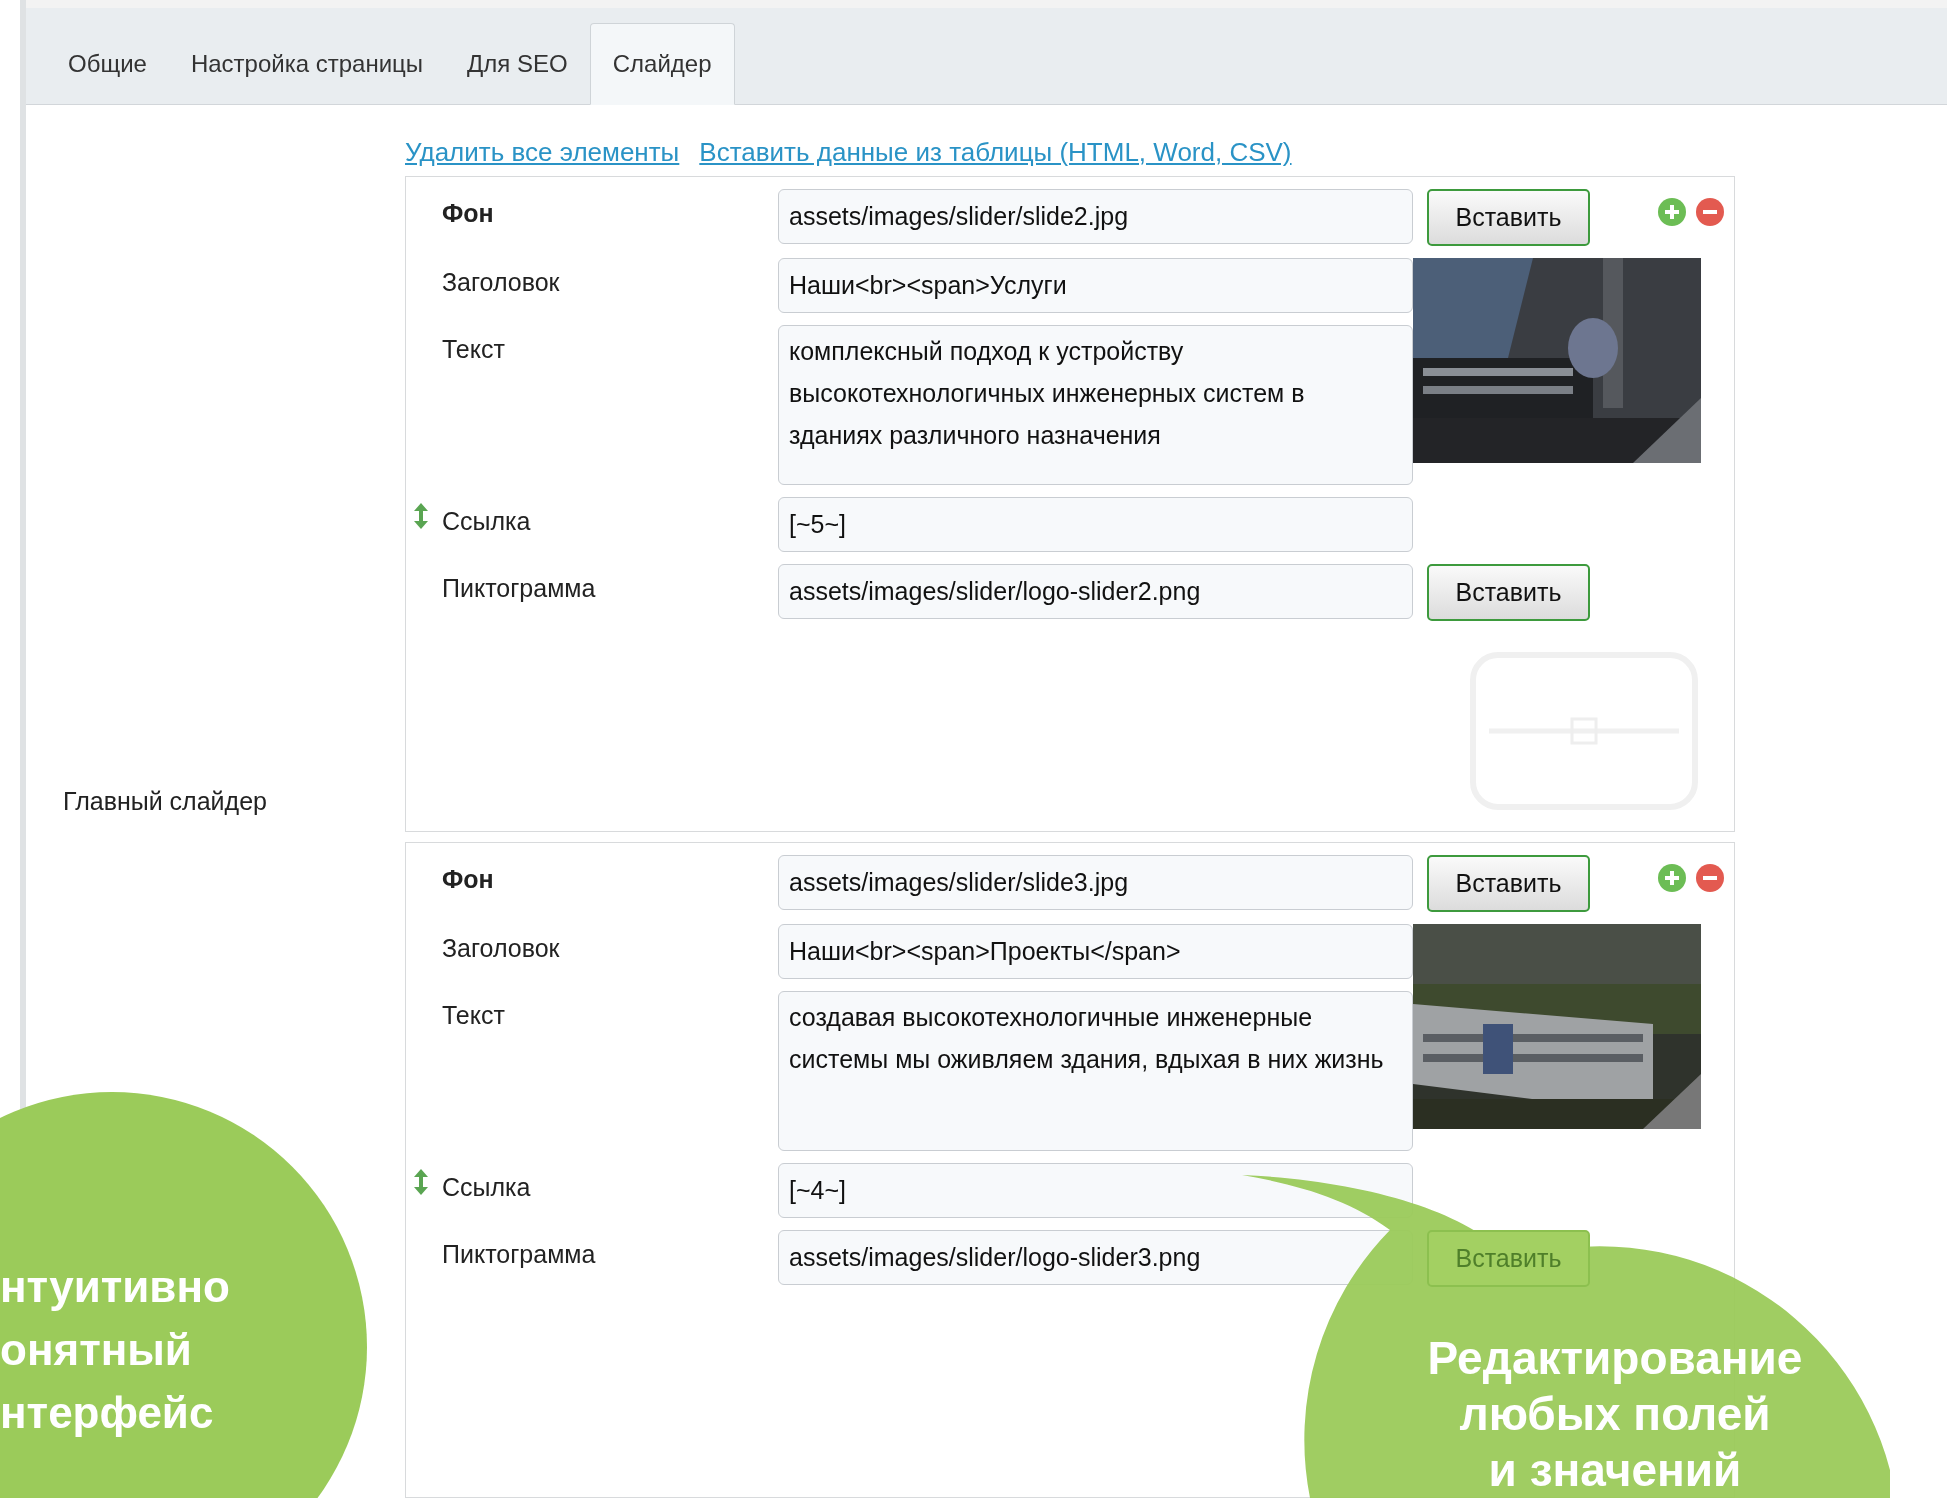 This screenshot has width=1947, height=1498. Describe the element at coordinates (107, 1413) in the screenshot. I see `callout-text: нтерфейс` at that location.